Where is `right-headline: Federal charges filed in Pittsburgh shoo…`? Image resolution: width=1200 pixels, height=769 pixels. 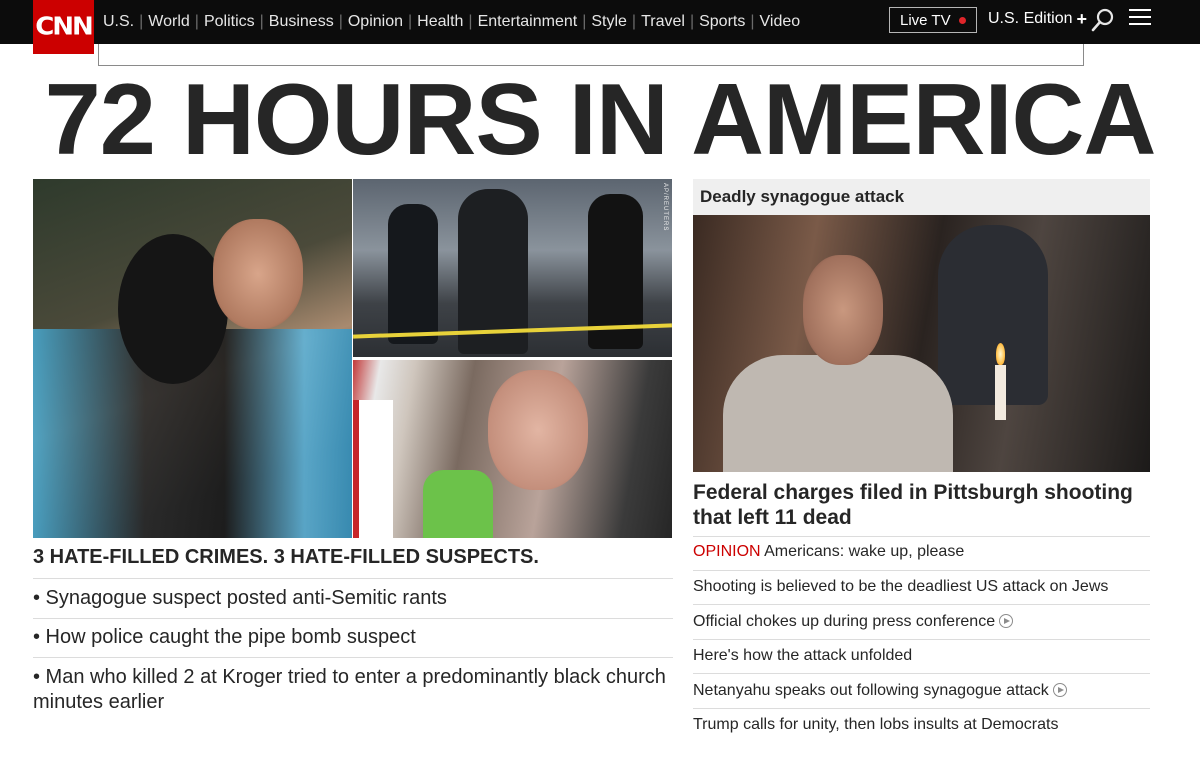 right-headline: Federal charges filed in Pittsburgh shoo… is located at coordinates (921, 505).